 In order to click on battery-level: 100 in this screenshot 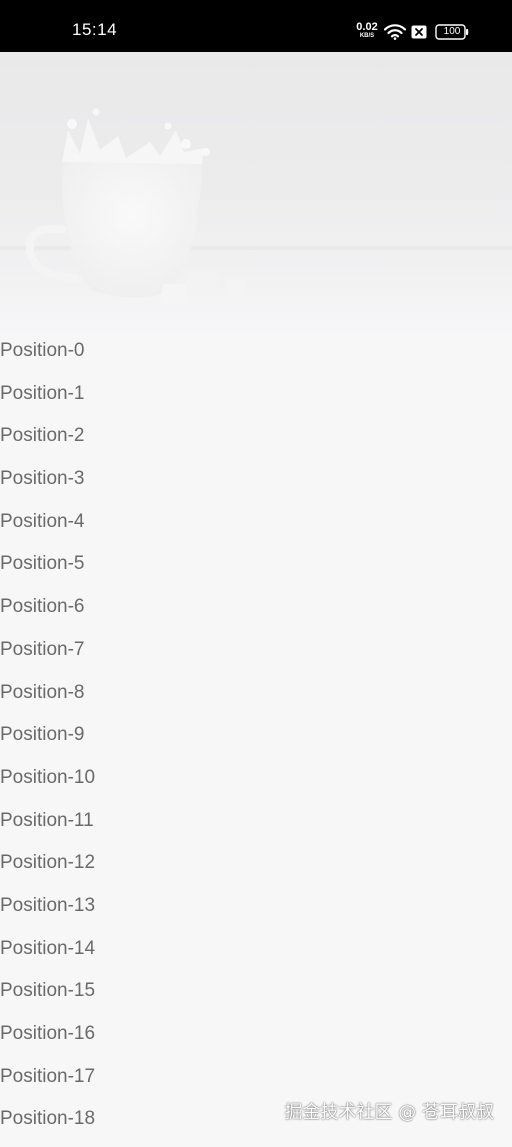, I will do `click(452, 31)`.